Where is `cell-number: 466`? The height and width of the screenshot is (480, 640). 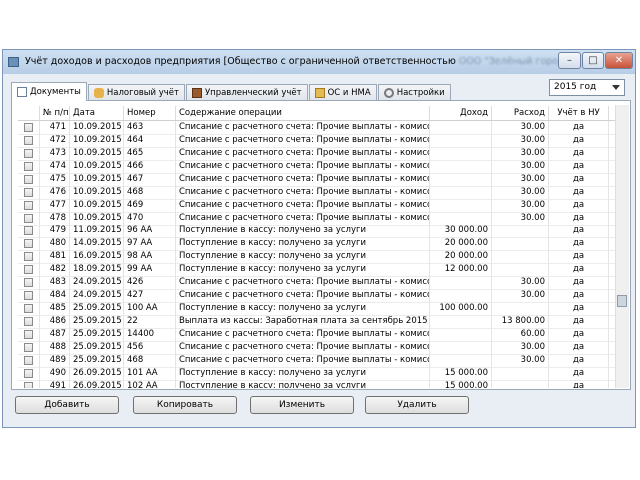
cell-number: 466 is located at coordinates (150, 166).